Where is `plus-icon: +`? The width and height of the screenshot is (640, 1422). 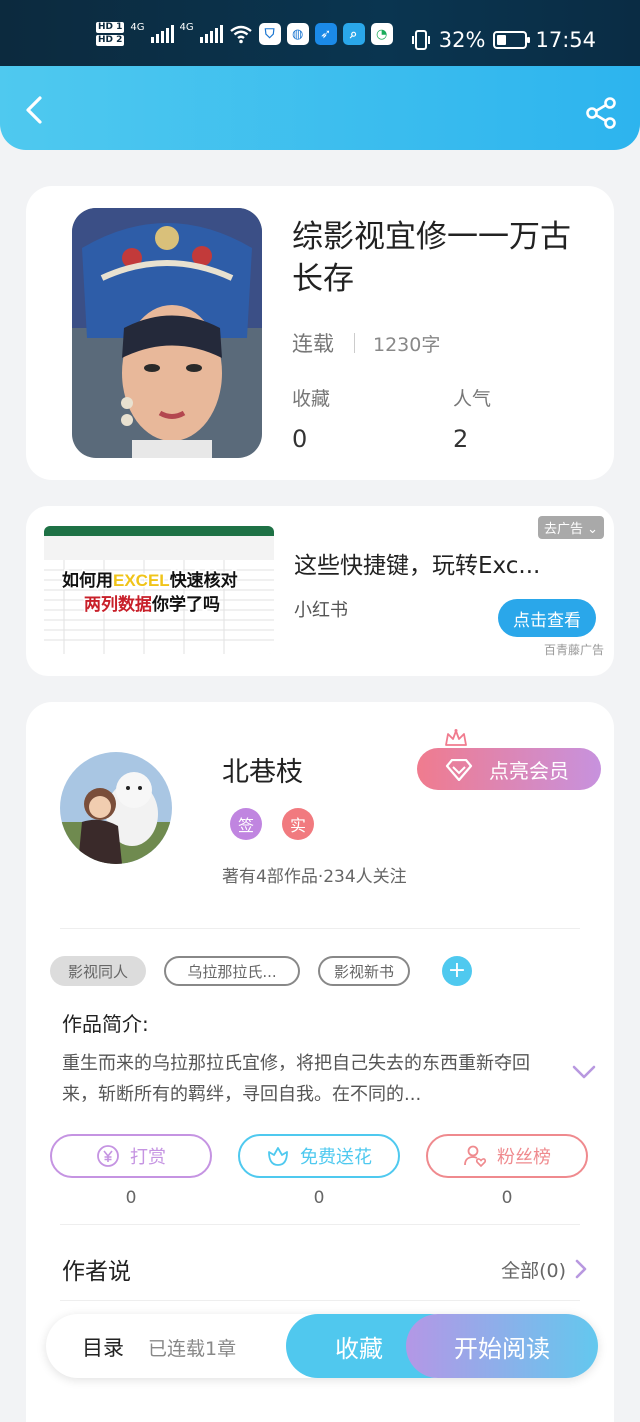
plus-icon: + is located at coordinates (457, 970).